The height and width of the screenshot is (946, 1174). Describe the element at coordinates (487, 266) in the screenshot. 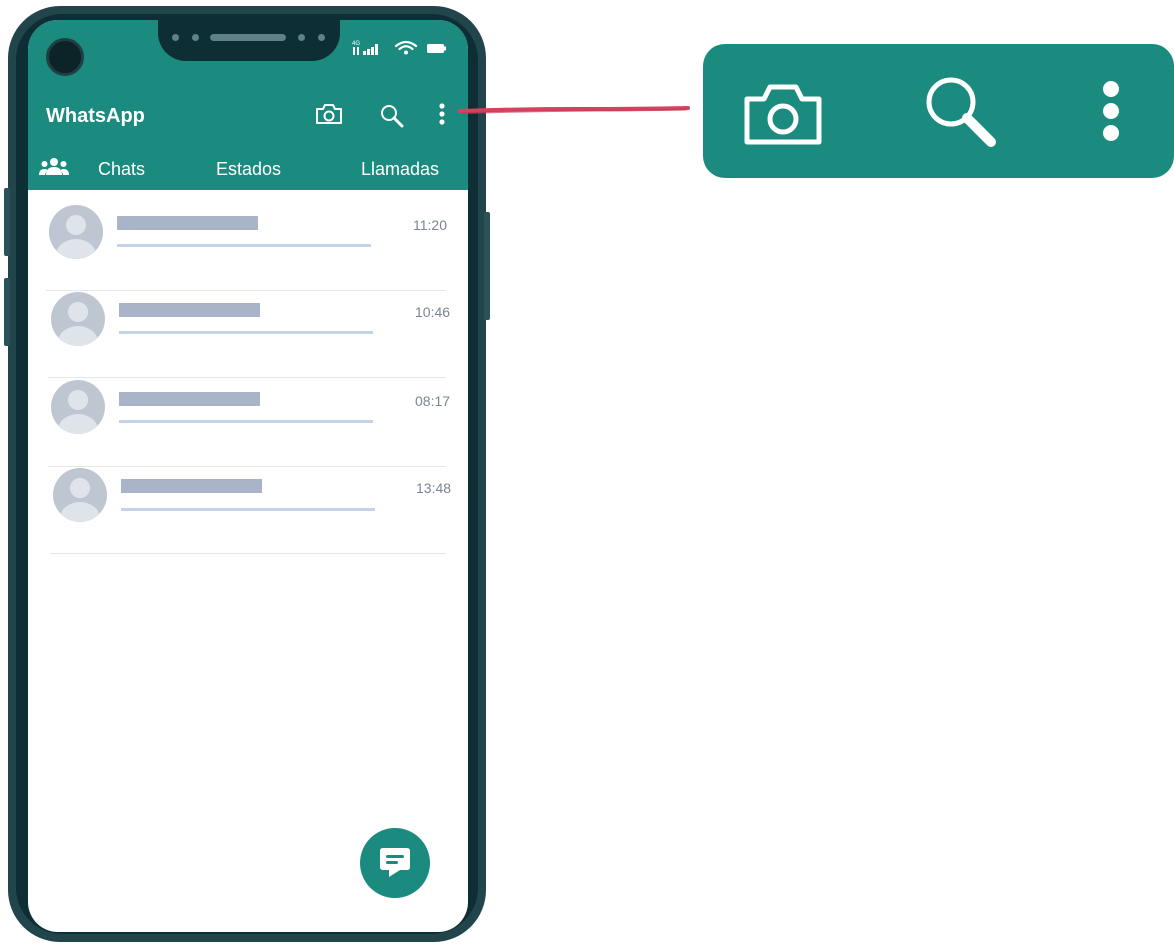

I see `power-button` at that location.